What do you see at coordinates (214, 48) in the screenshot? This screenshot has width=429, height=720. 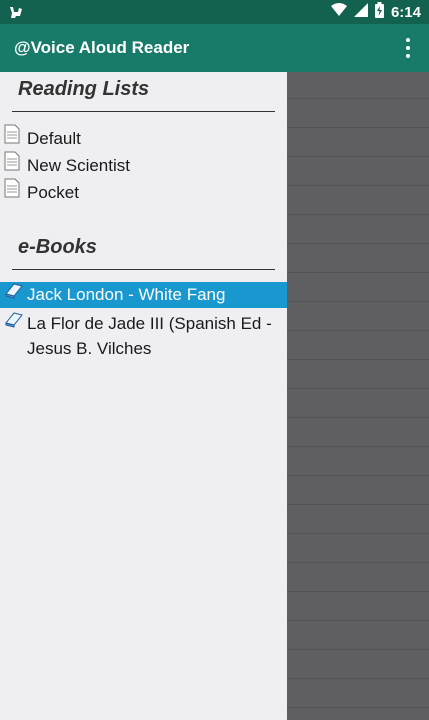 I see `app-bar: @Voice Aloud Reader` at bounding box center [214, 48].